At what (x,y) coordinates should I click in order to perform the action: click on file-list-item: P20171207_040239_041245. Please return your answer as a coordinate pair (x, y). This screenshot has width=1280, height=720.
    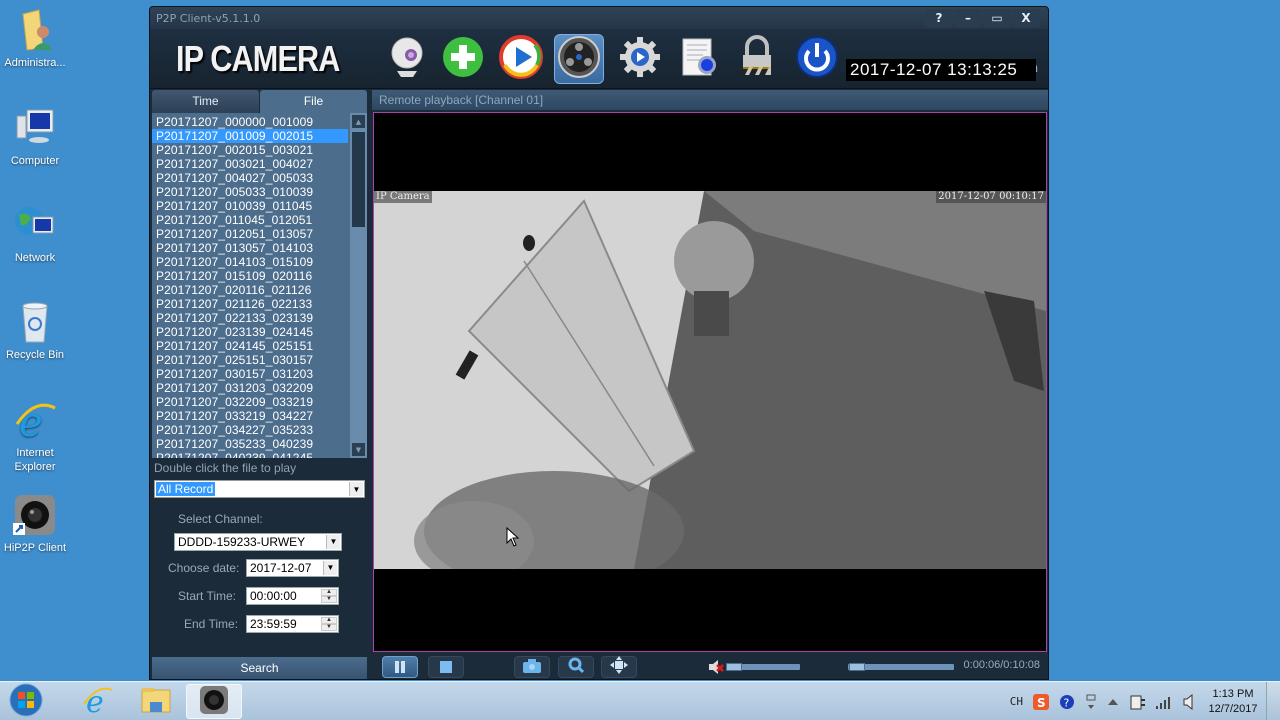
    Looking at the image, I should click on (250, 454).